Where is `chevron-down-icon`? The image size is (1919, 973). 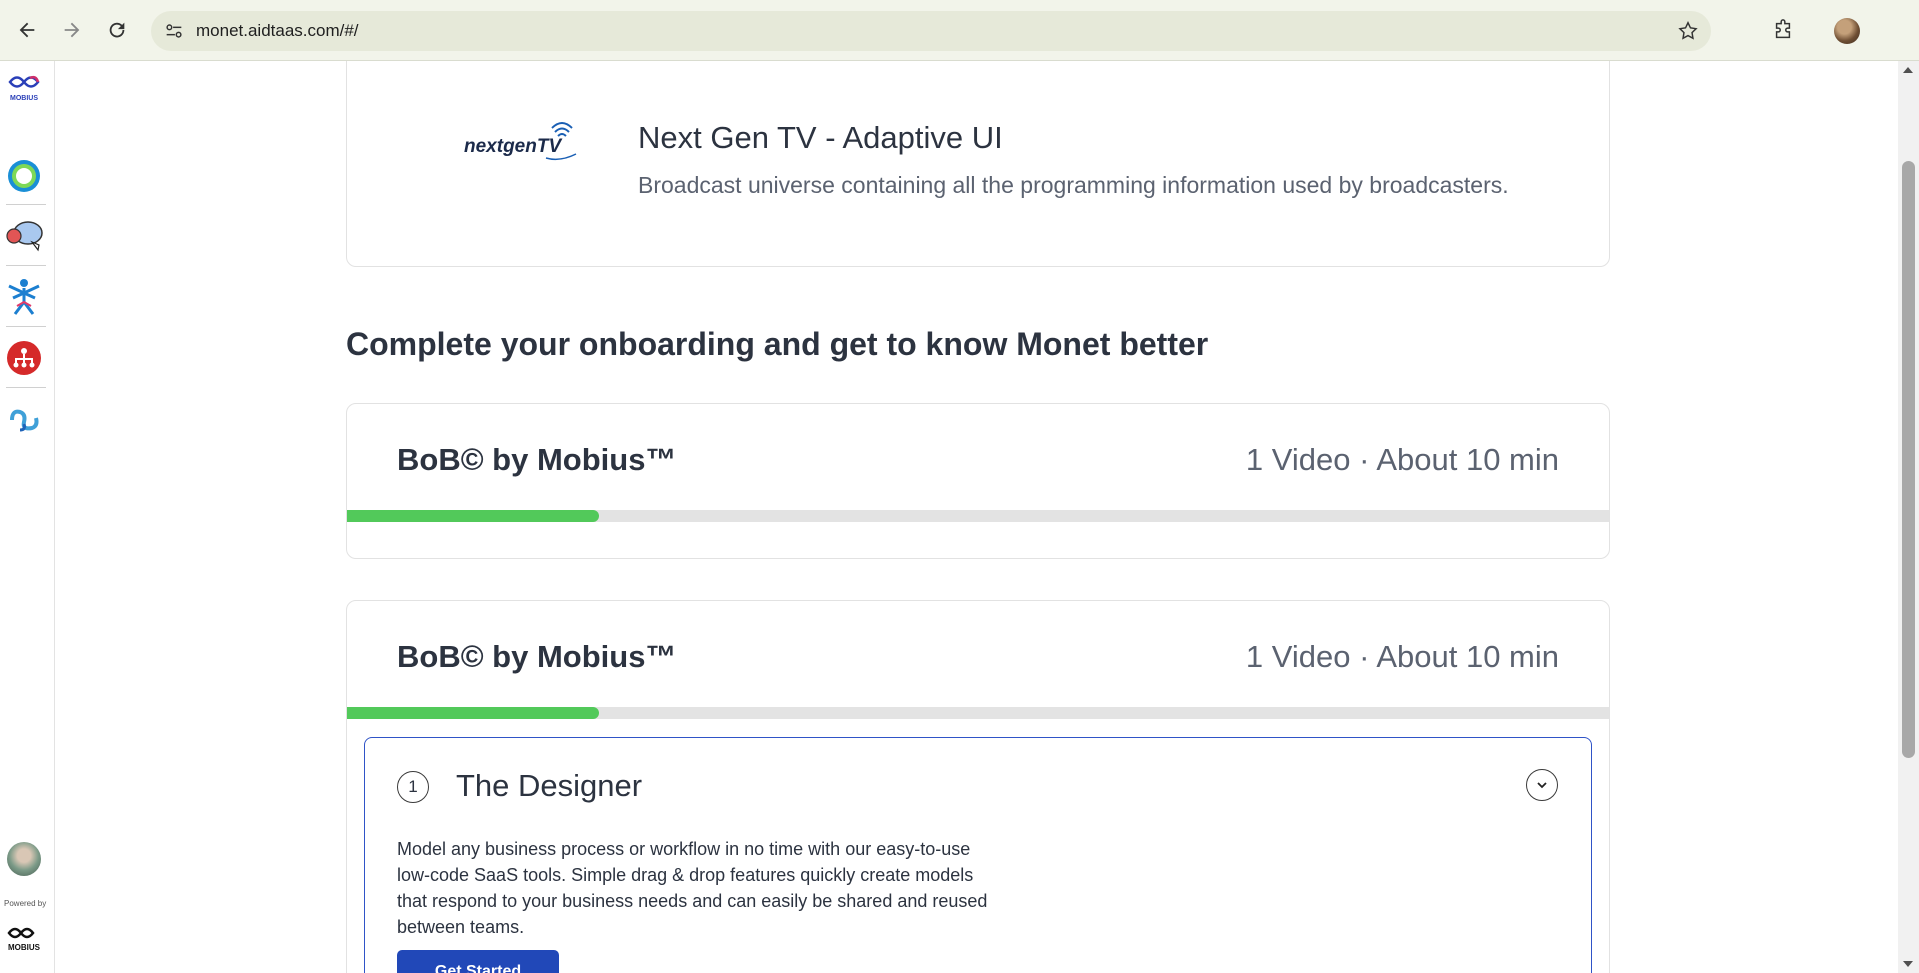
chevron-down-icon is located at coordinates (1542, 785).